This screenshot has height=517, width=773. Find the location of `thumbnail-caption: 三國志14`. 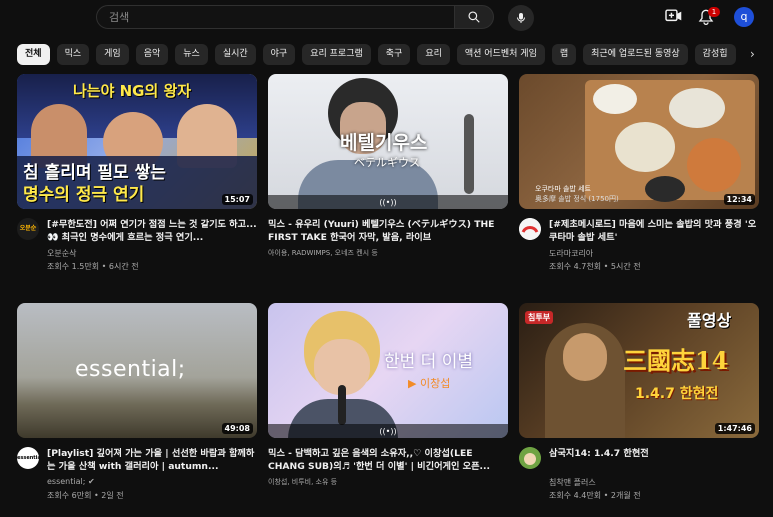

thumbnail-caption: 三國志14 is located at coordinates (676, 360).